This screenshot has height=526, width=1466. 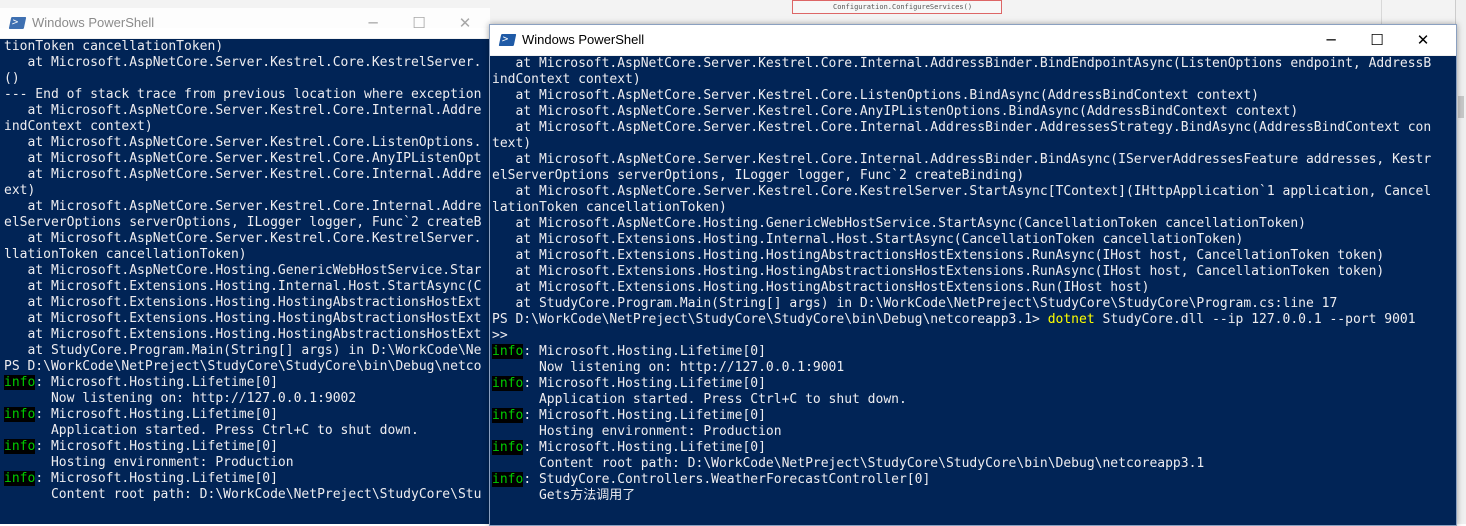 I want to click on console-text: Now listening on: http://127.0.0.1:9002, so click(x=180, y=398).